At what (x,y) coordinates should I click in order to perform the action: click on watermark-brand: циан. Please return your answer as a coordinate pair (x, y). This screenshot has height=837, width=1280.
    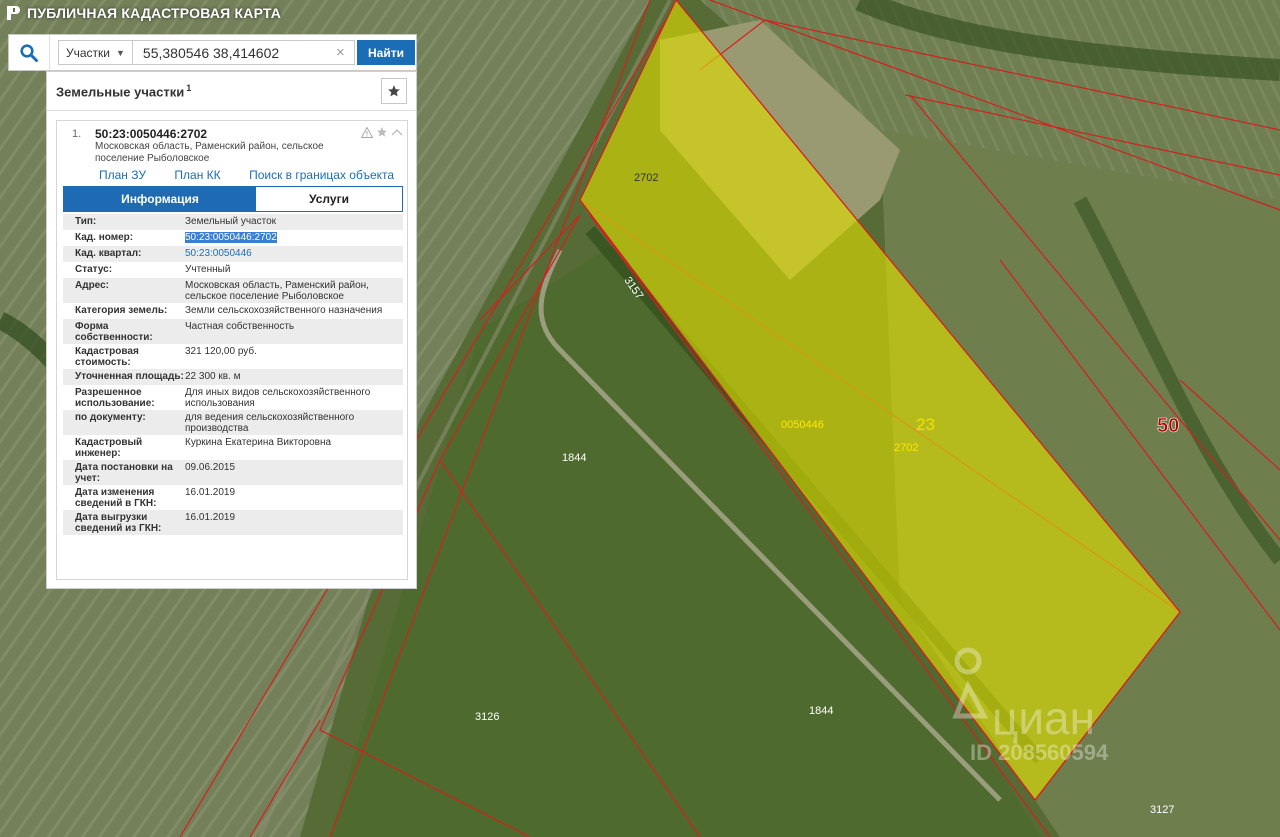
    Looking at the image, I should click on (1043, 718).